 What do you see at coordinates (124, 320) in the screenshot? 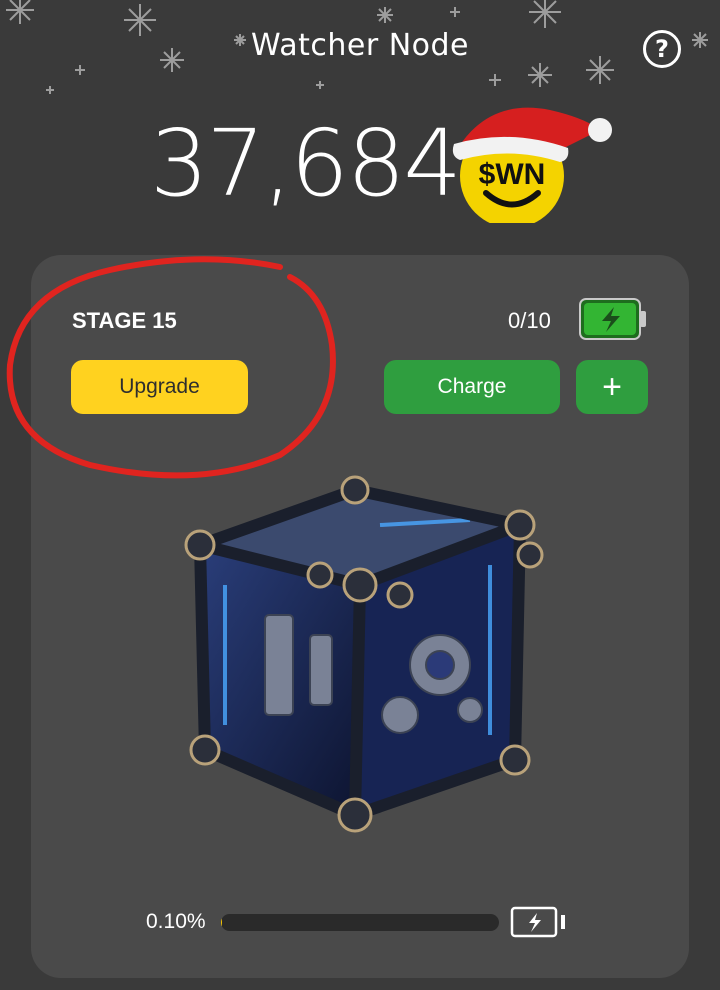
I see `stage-label: STAGE 15` at bounding box center [124, 320].